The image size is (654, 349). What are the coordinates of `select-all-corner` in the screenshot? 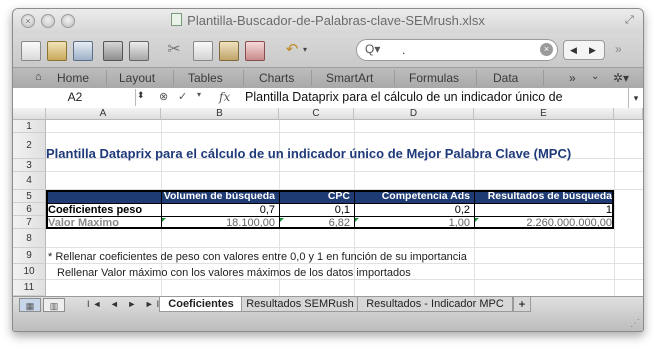 It's located at (29, 114).